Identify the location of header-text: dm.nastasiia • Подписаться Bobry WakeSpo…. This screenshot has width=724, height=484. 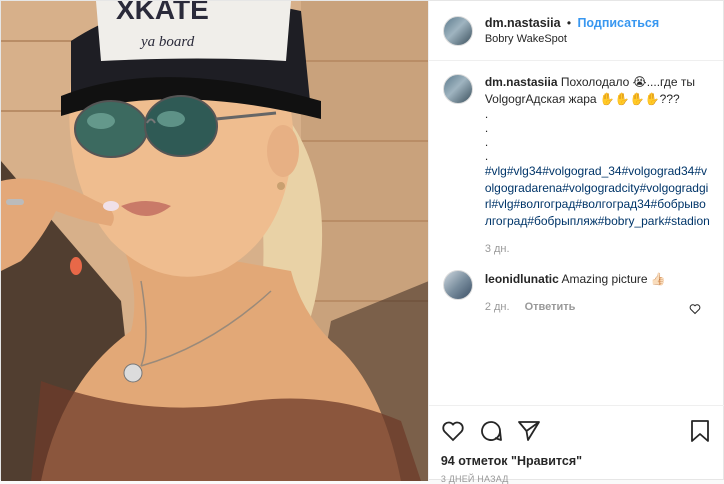
(572, 31).